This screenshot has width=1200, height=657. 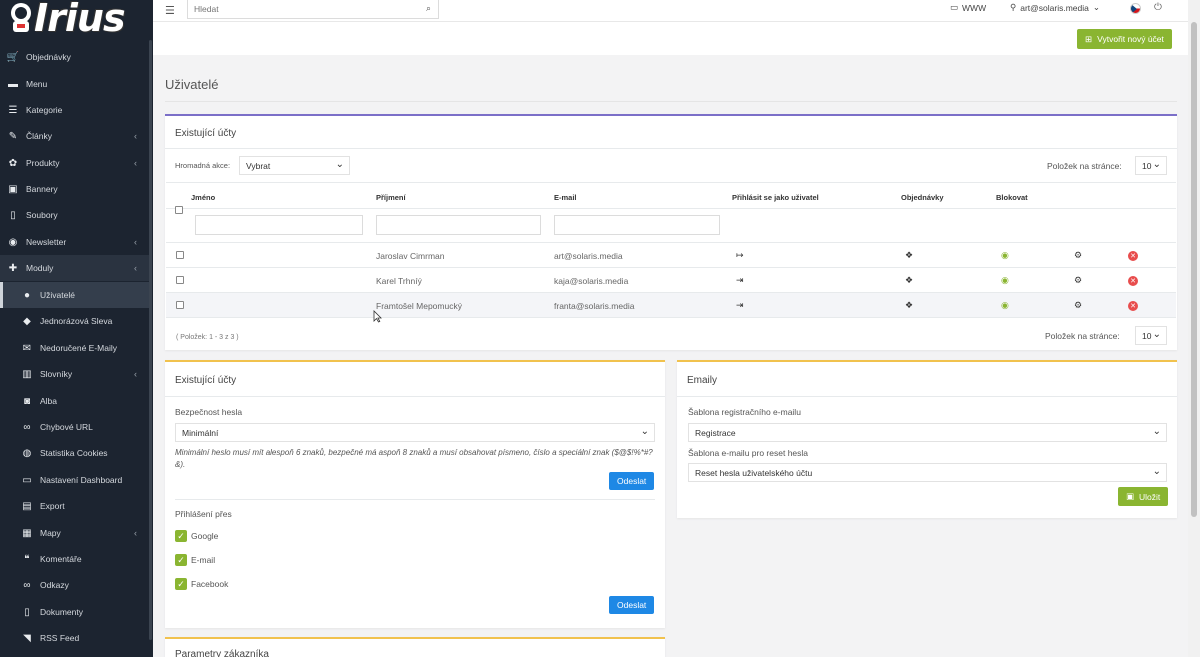 I want to click on sidebar-item-uživatelé: ● Uživatelé, so click(x=74, y=295).